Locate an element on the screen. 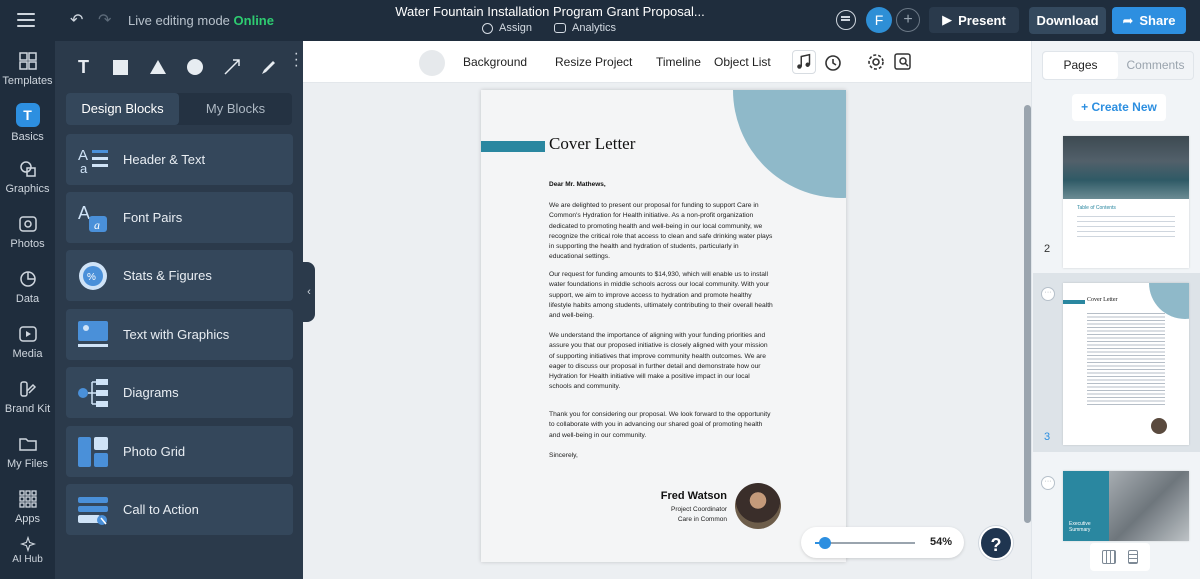  media-icon is located at coordinates (27, 334).